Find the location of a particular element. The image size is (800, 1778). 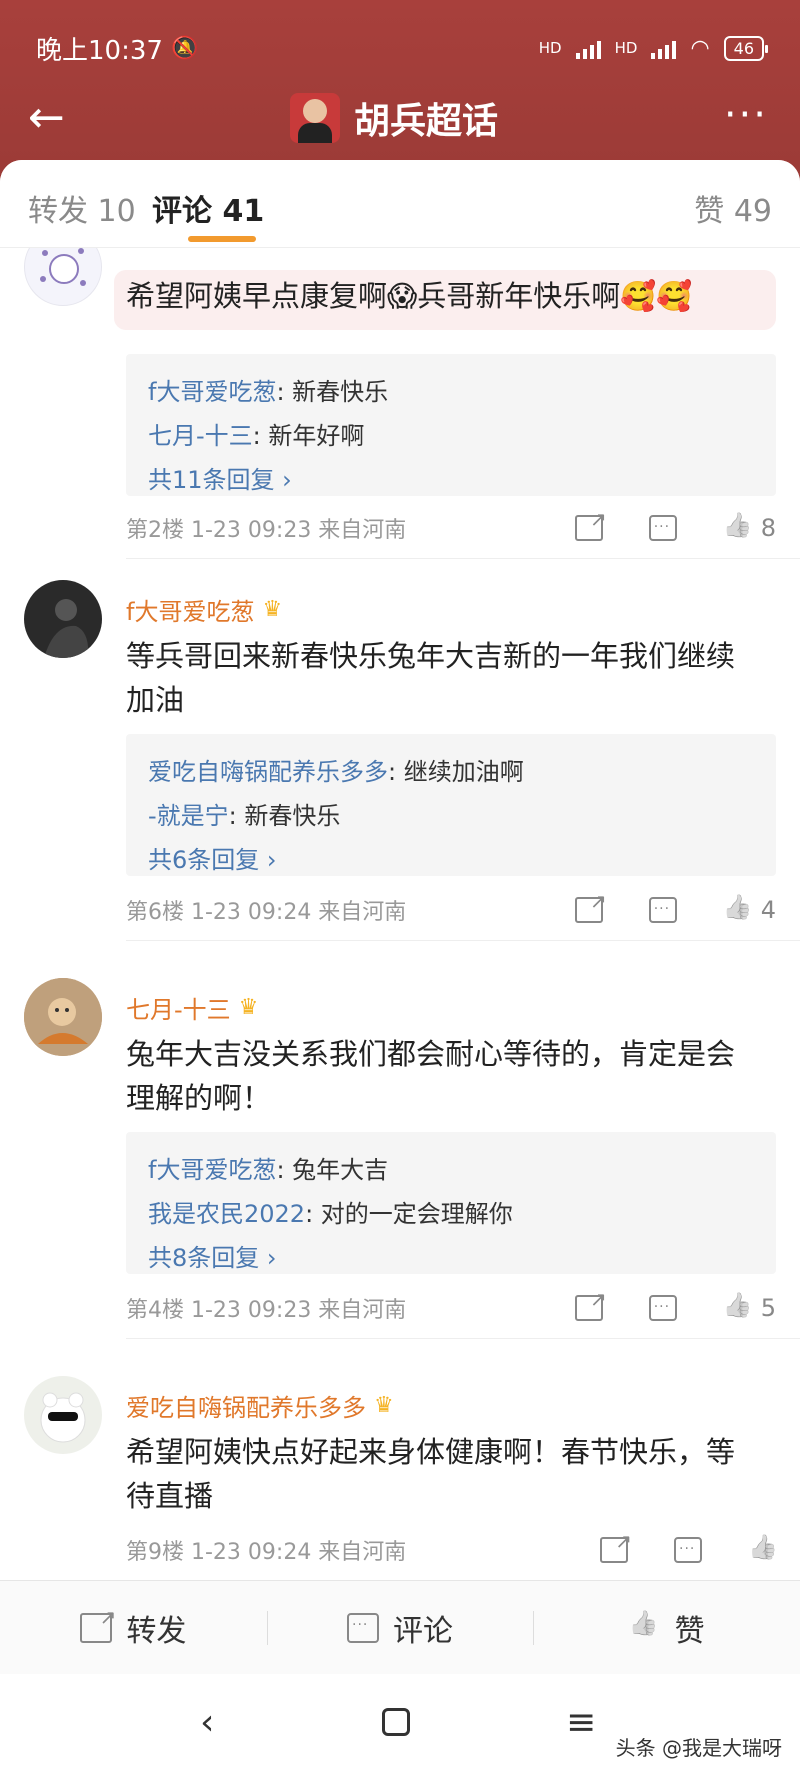

reply-item: -就是宁: 新春快乐 is located at coordinates (451, 816).